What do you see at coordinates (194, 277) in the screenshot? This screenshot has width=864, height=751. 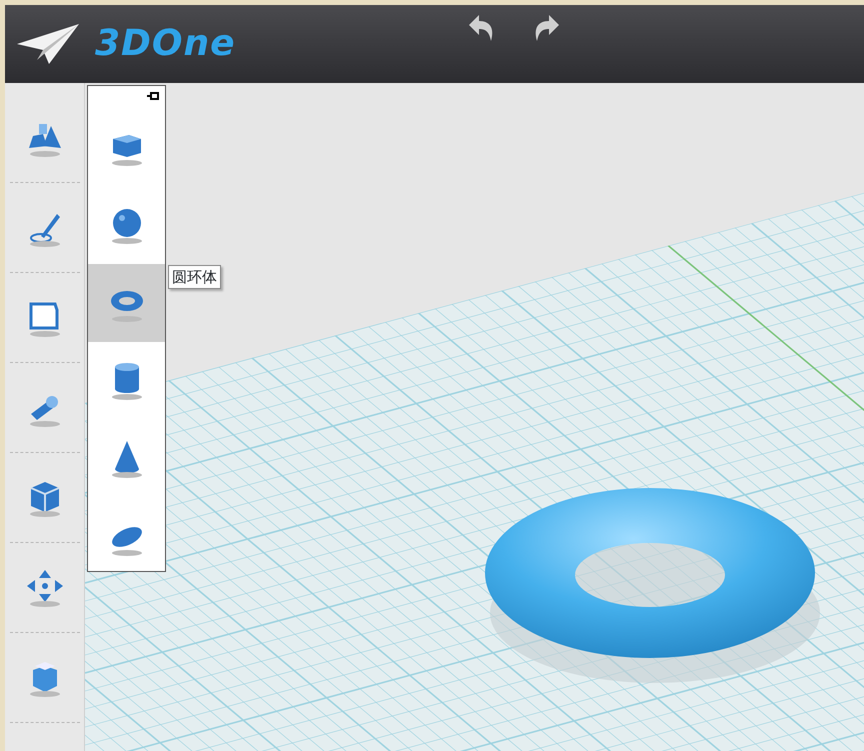 I see `tooltip: 圆环体` at bounding box center [194, 277].